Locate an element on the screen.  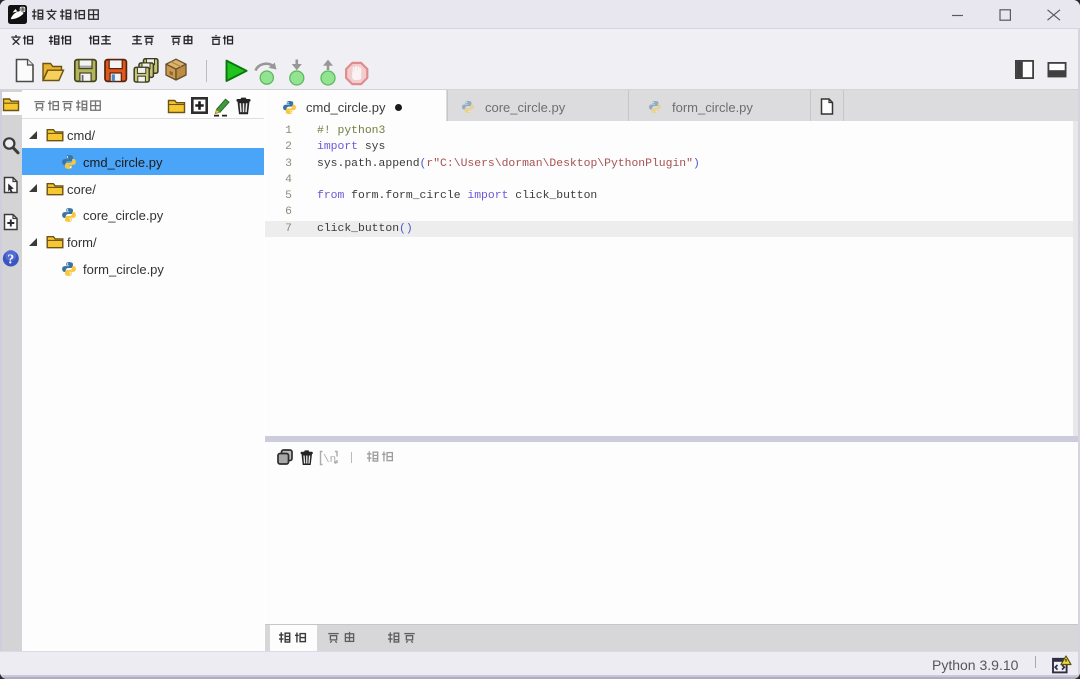
svg-text: \n is located at coordinates (329, 460).